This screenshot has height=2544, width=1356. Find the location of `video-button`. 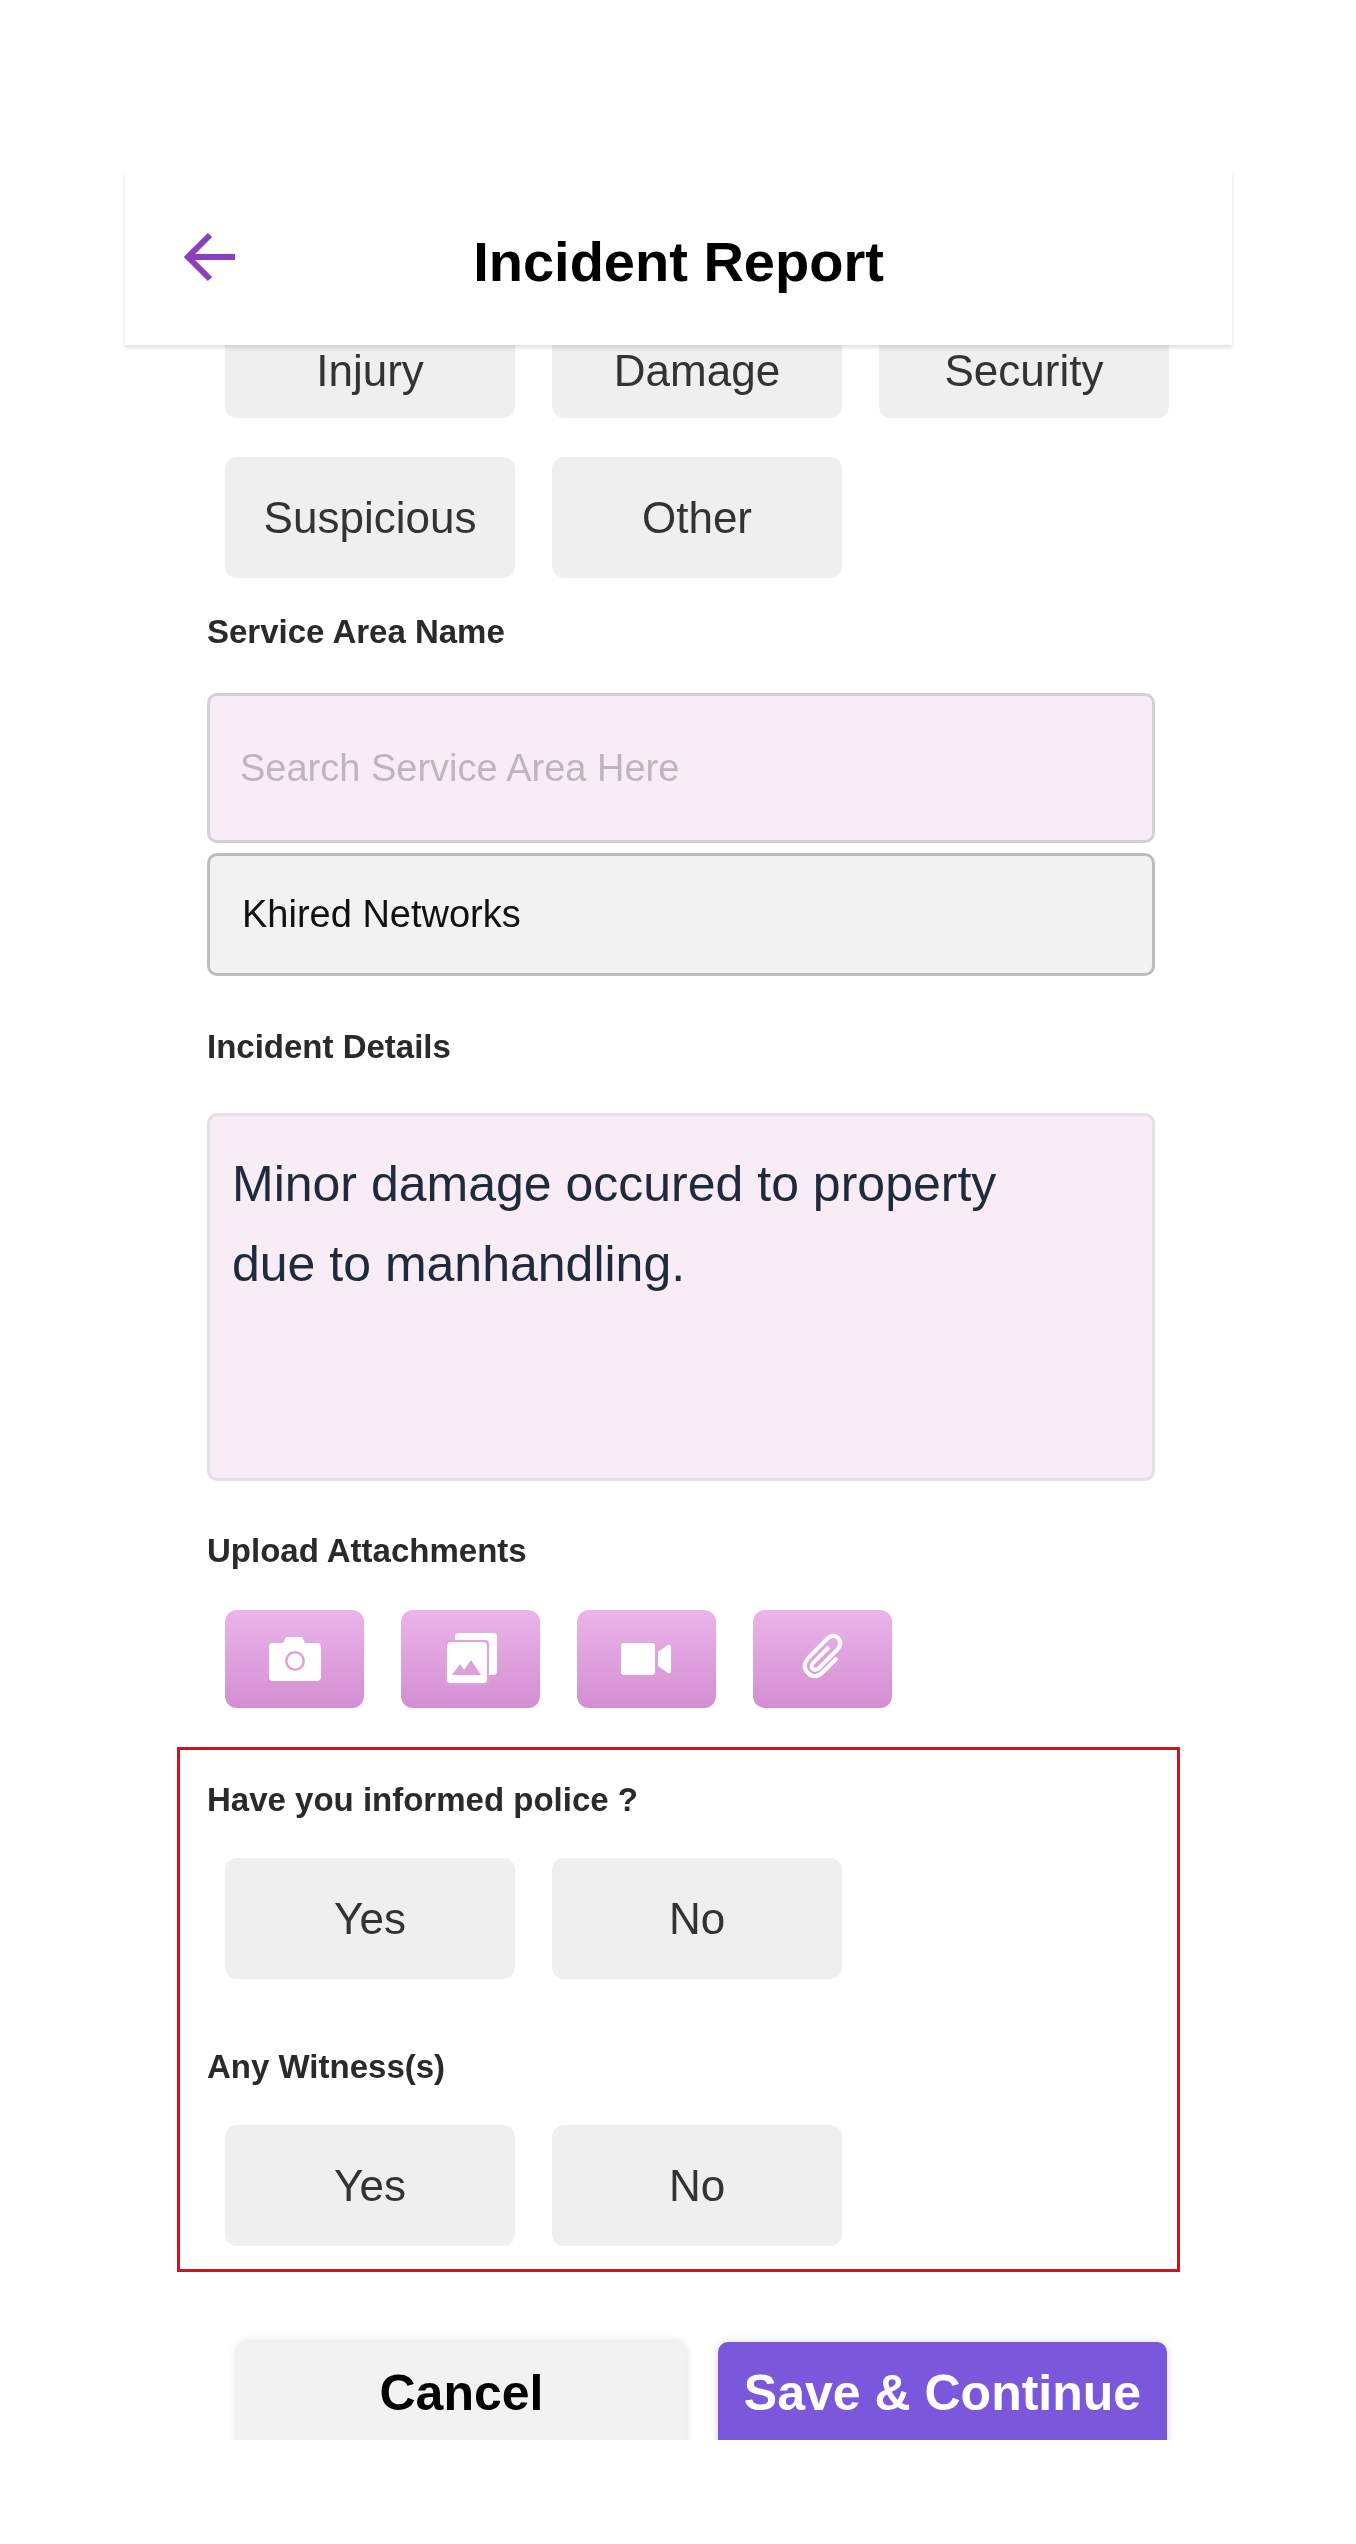

video-button is located at coordinates (646, 1659).